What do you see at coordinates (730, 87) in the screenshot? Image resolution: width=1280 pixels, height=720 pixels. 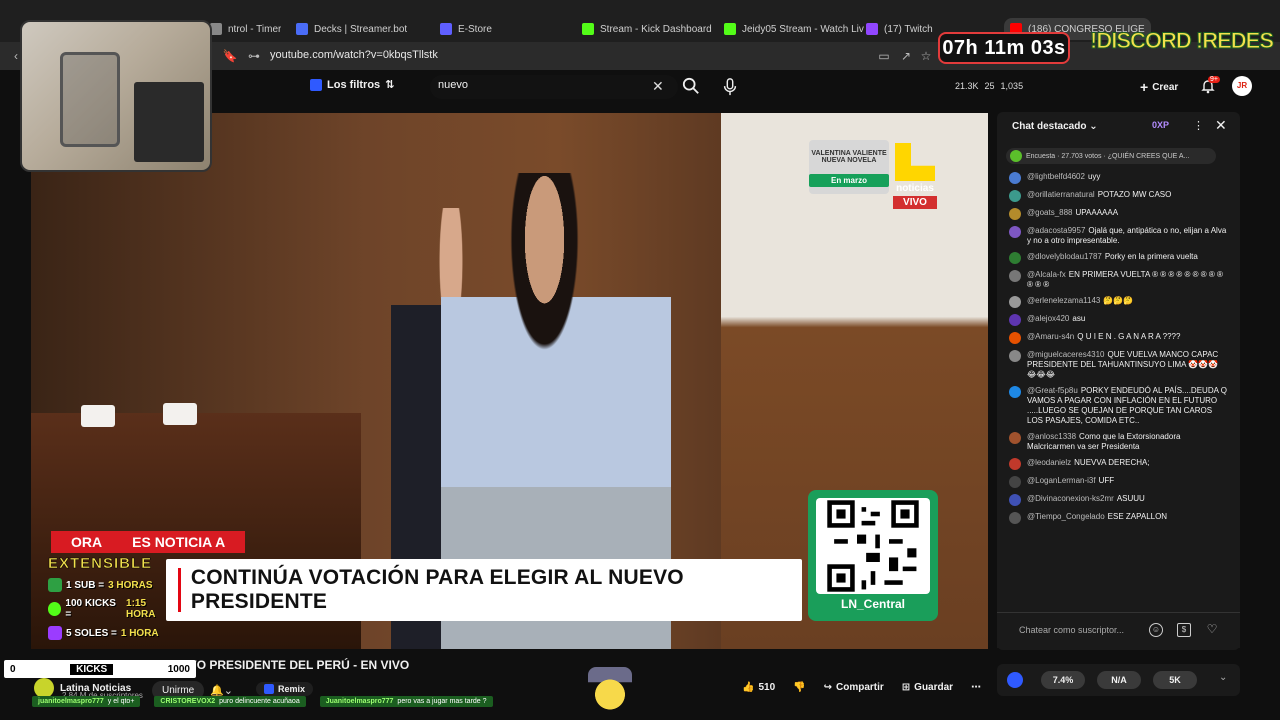 I see `microphone-icon` at bounding box center [730, 87].